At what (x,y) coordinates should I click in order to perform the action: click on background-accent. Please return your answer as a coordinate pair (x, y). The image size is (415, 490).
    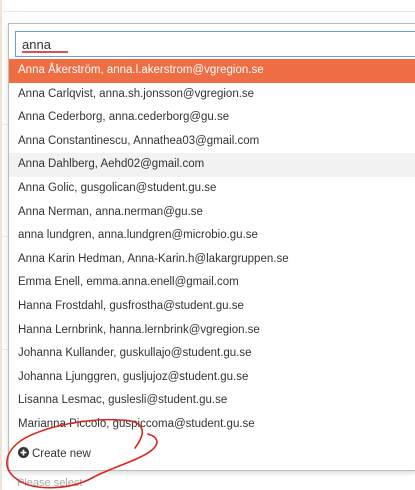
    Looking at the image, I should click on (1, 245).